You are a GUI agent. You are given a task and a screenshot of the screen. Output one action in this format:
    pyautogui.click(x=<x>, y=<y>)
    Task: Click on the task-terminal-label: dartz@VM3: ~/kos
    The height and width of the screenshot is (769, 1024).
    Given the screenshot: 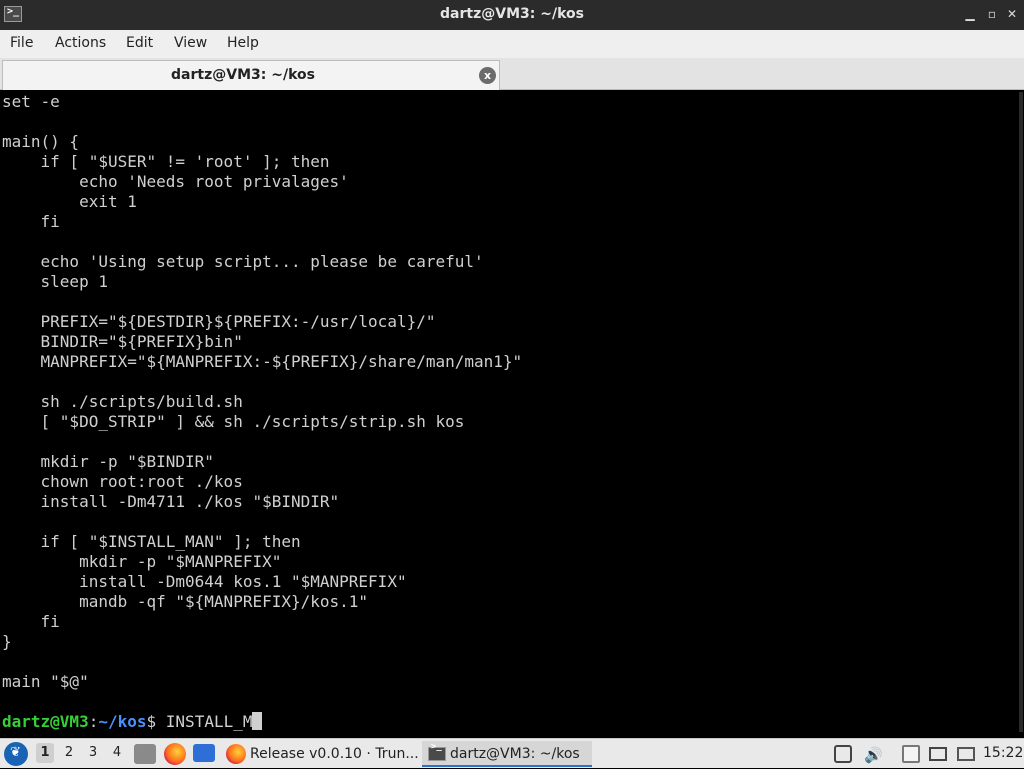 What is the action you would take?
    pyautogui.click(x=515, y=754)
    